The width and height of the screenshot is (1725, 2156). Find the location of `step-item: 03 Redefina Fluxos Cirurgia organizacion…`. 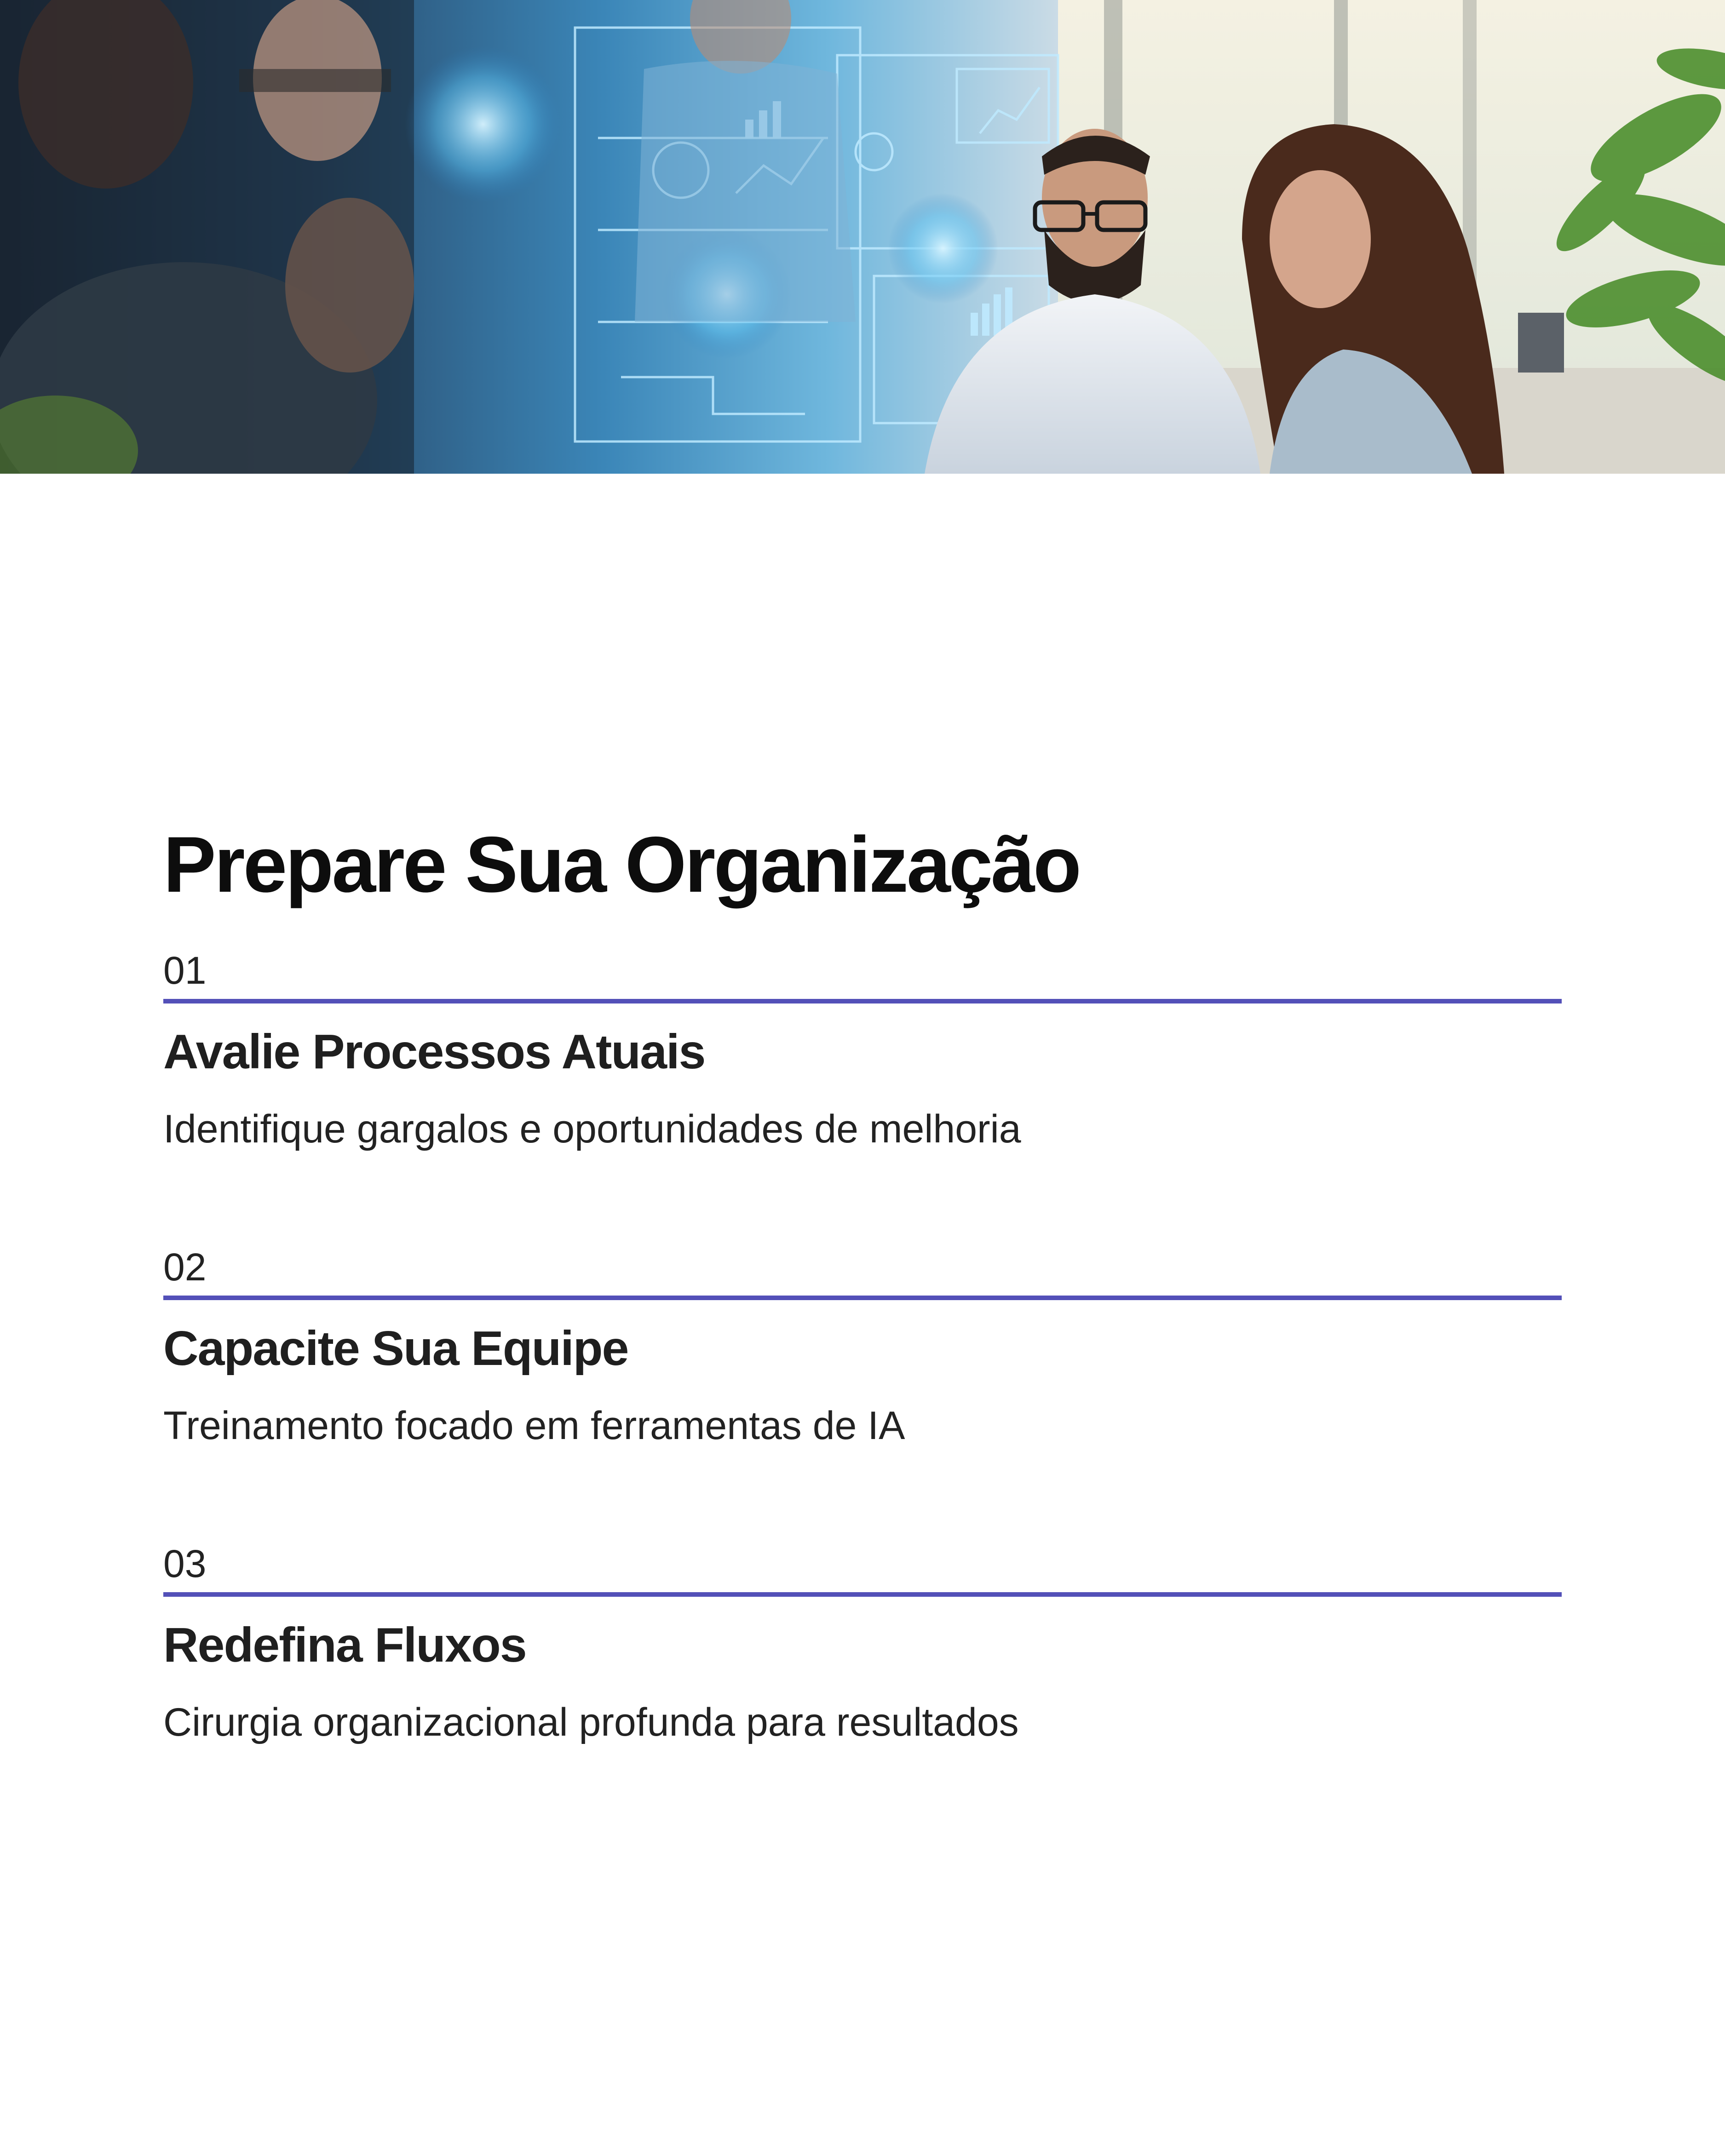

step-item: 03 Redefina Fluxos Cirurgia organizacion… is located at coordinates (862, 1689).